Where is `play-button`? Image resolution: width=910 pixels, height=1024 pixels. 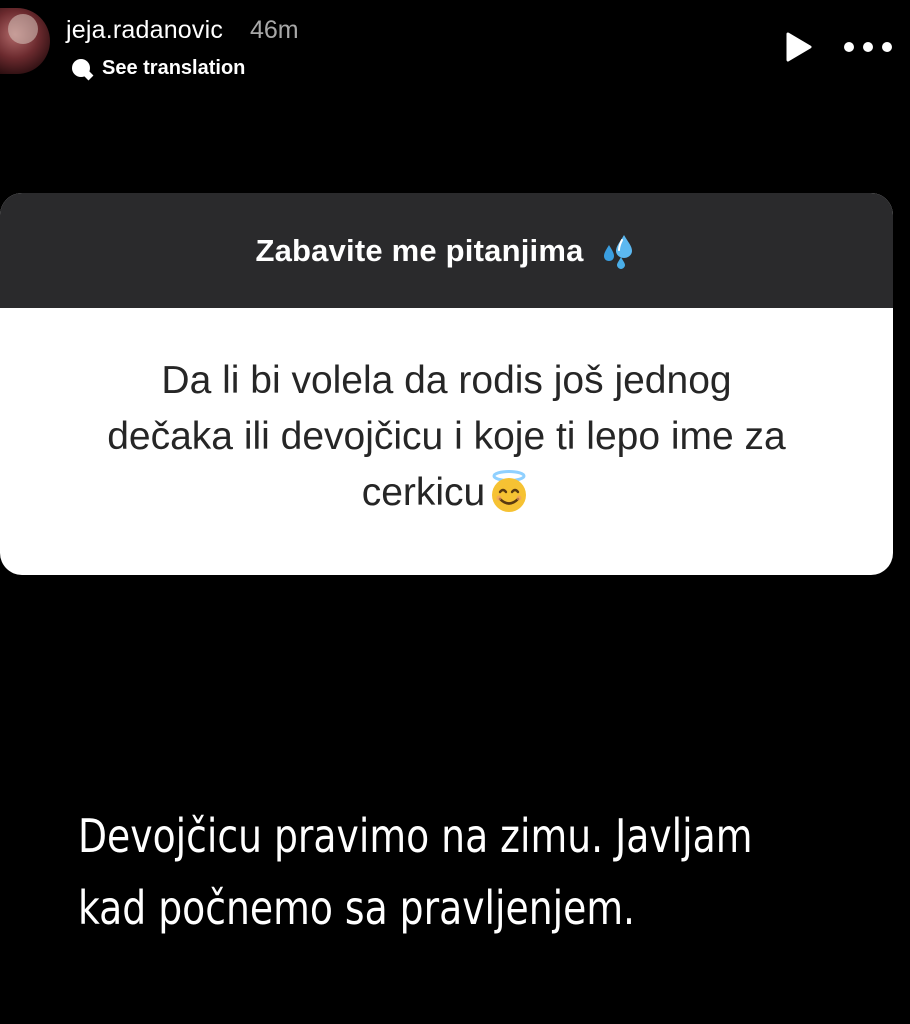 play-button is located at coordinates (797, 47).